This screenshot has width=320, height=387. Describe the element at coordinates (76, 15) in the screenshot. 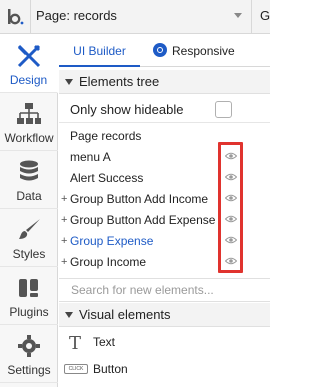

I see `page-selector: Page: records` at that location.